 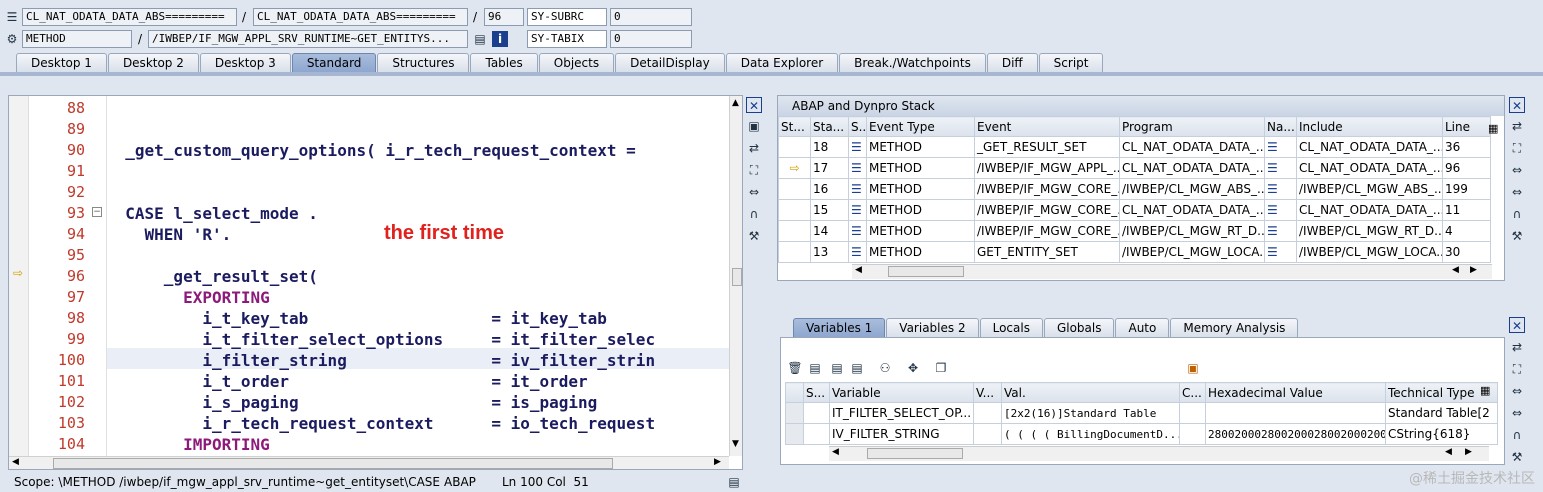 I want to click on stack-column-header: Event Type, so click(x=920, y=126).